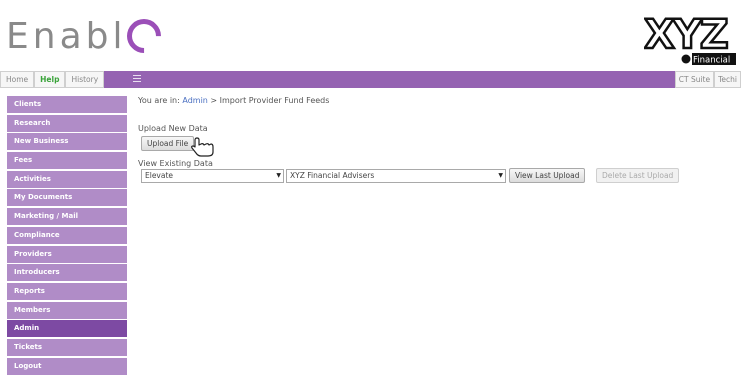 This screenshot has width=741, height=385. Describe the element at coordinates (137, 79) in the screenshot. I see `menu-icon` at that location.